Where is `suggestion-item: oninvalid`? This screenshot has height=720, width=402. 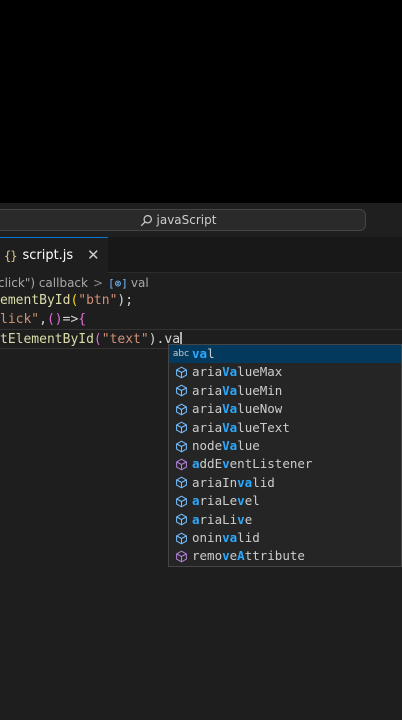
suggestion-item: oninvalid is located at coordinates (285, 538).